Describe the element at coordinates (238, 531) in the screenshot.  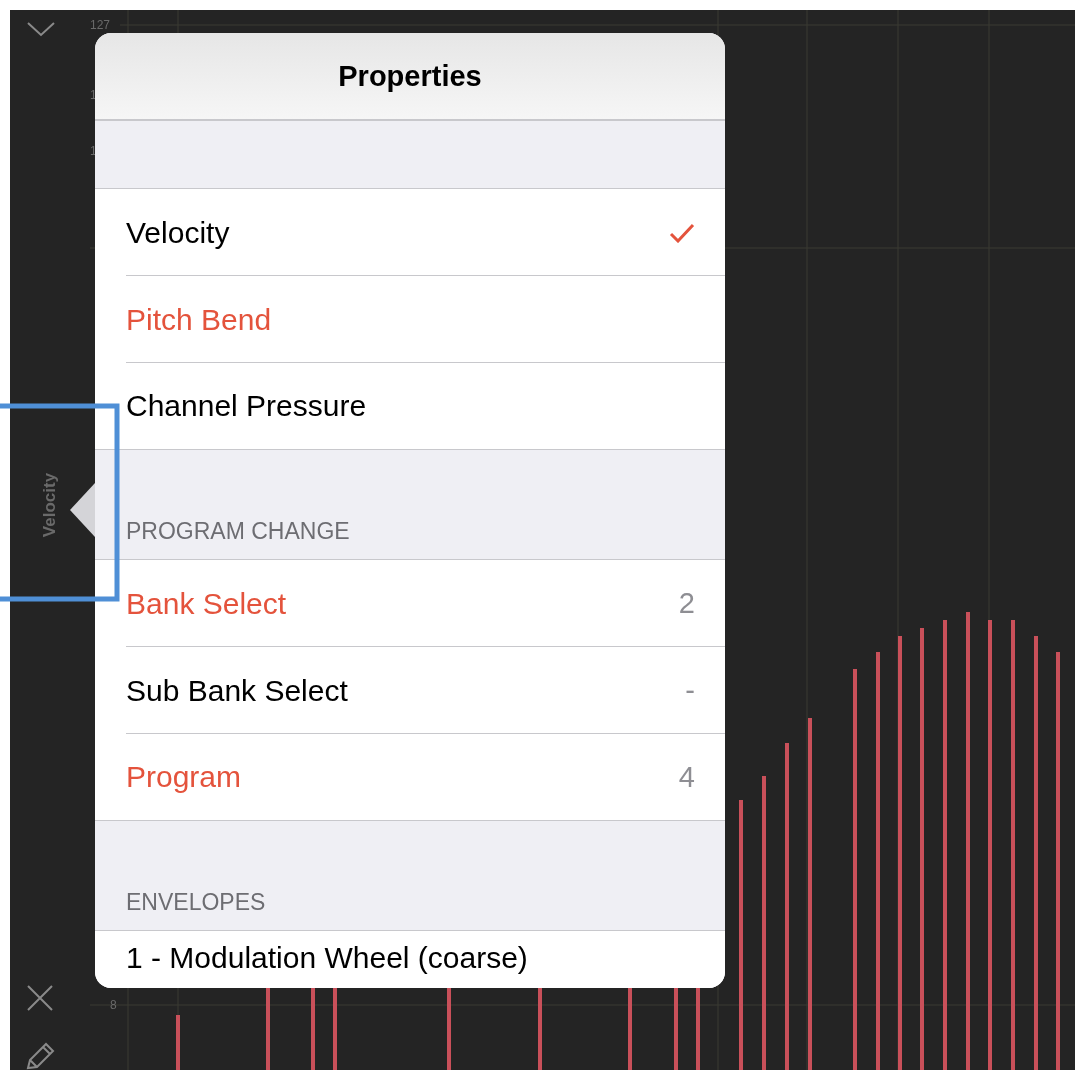
I see `section-header: PROGRAM CHANGE` at that location.